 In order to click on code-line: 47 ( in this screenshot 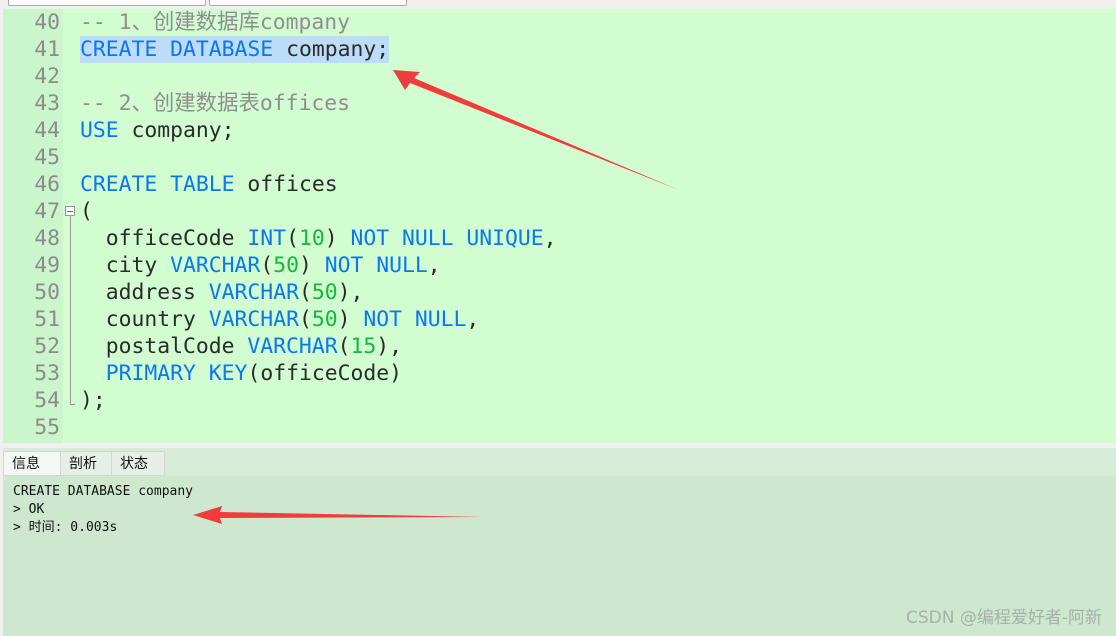, I will do `click(559, 211)`.